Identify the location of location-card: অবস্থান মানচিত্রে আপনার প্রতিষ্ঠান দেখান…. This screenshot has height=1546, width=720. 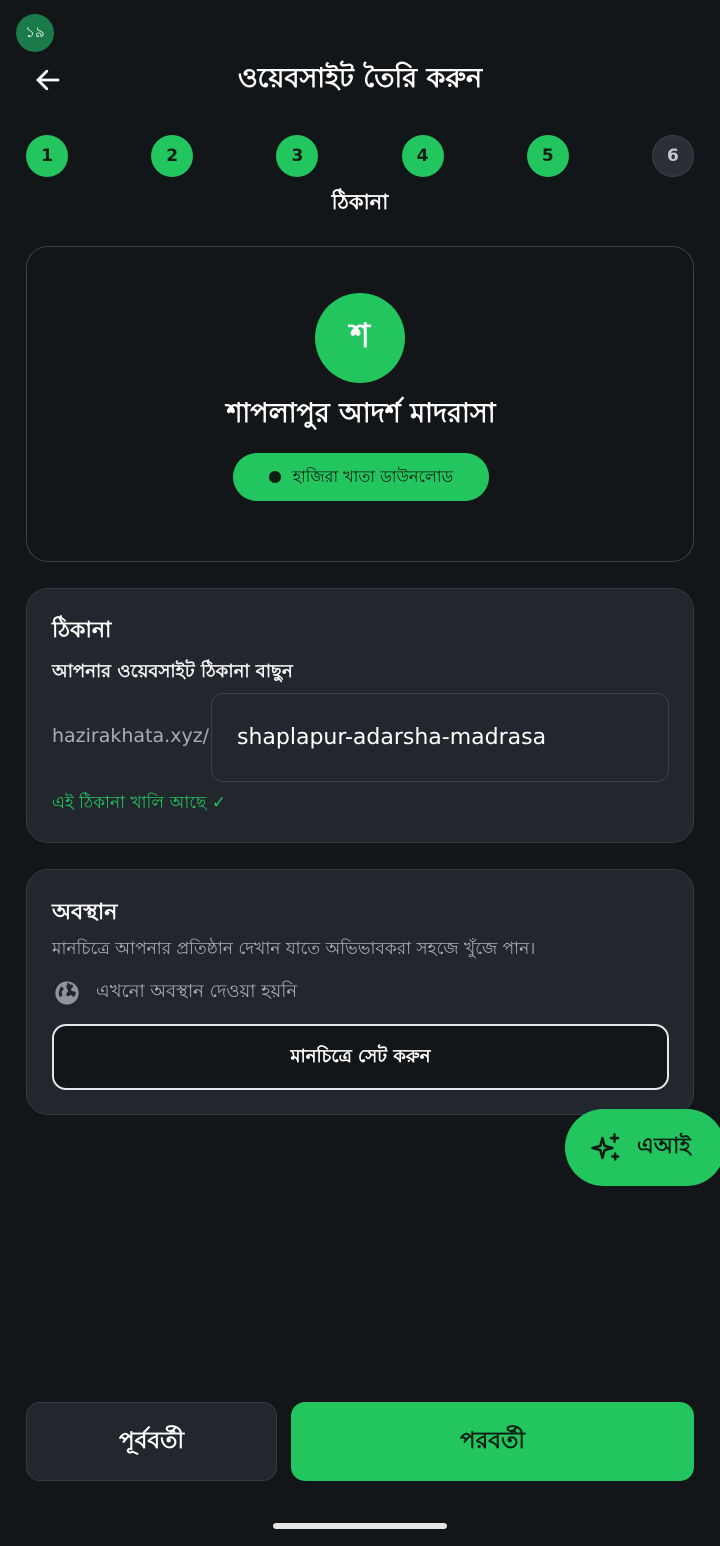
(360, 992).